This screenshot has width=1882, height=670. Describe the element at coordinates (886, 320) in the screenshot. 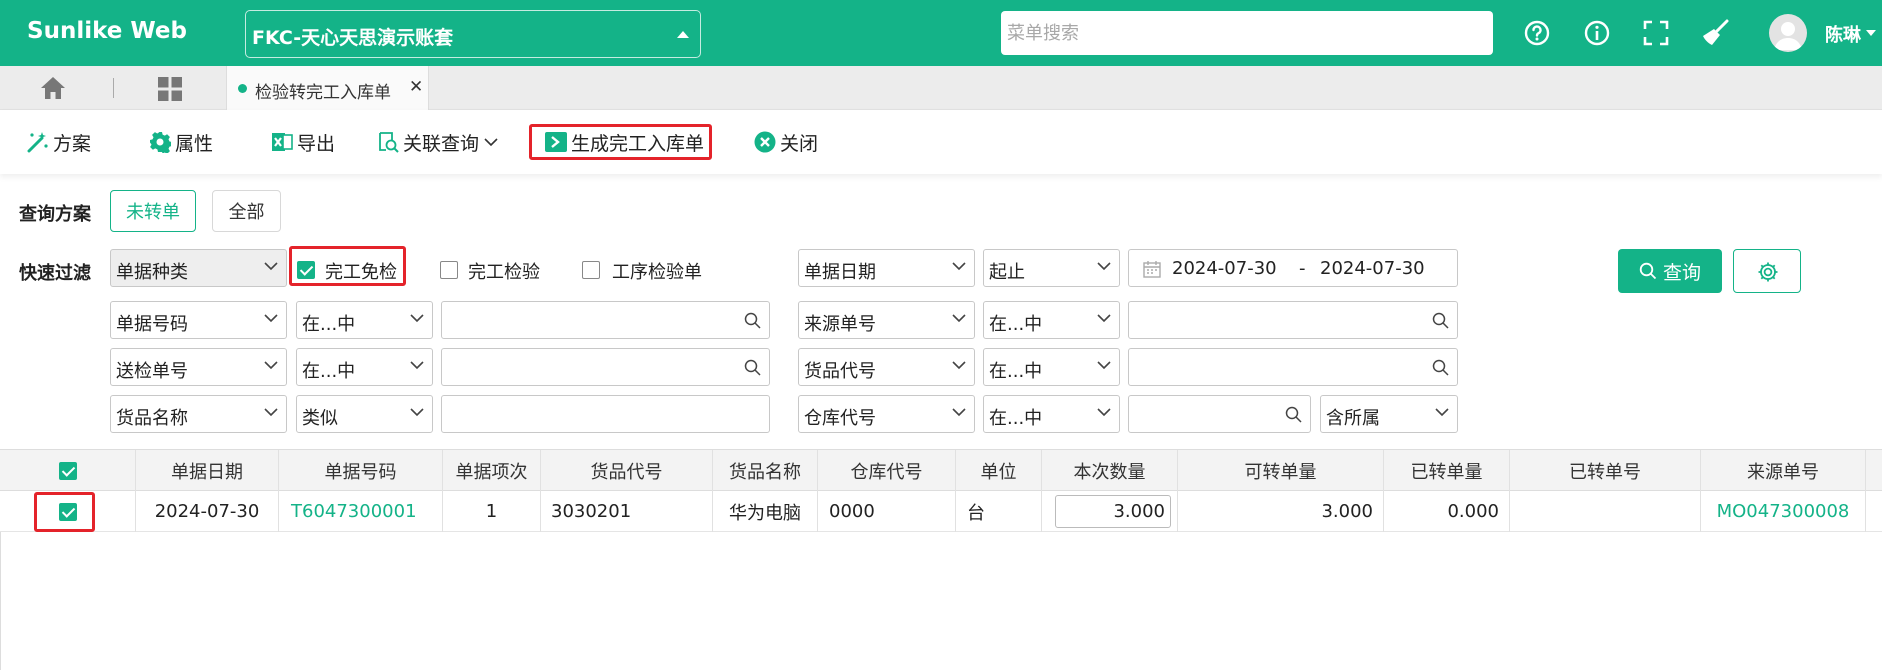

I see `source-no-field-select: 来源单号` at that location.